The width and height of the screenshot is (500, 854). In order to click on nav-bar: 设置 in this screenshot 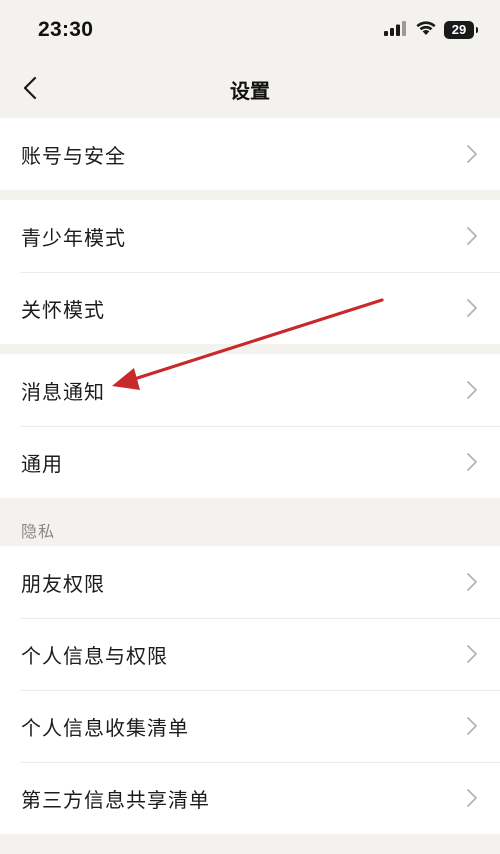, I will do `click(250, 90)`.